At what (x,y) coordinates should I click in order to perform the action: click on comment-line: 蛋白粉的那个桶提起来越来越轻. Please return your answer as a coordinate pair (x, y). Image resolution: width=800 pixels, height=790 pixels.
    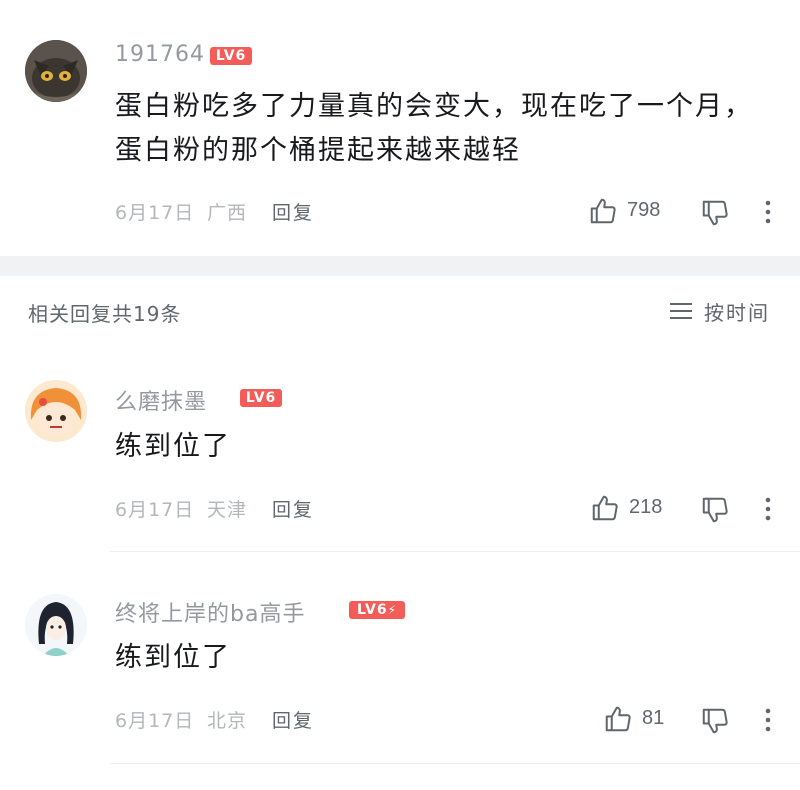
    Looking at the image, I should click on (318, 150).